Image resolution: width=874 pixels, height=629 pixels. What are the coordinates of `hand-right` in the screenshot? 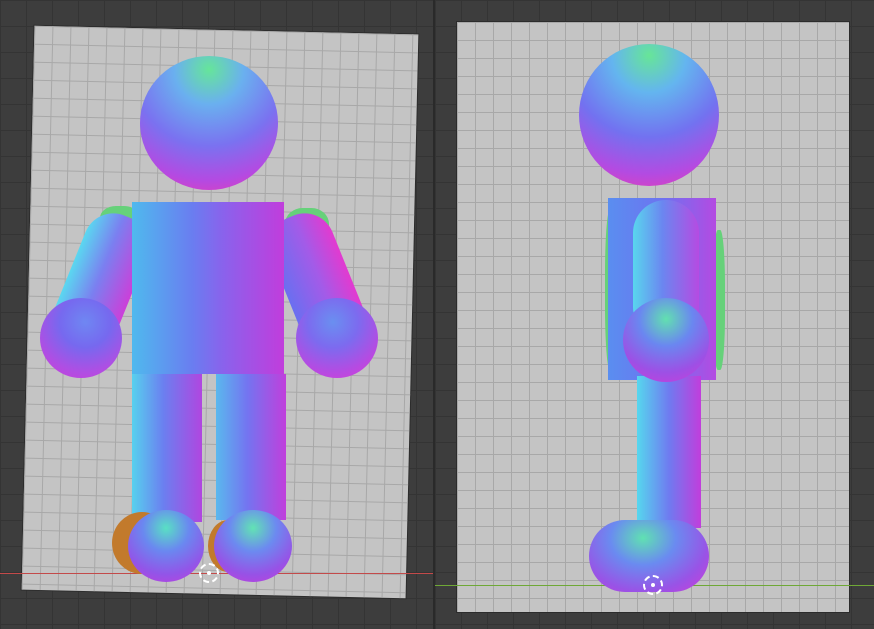 It's located at (337, 338).